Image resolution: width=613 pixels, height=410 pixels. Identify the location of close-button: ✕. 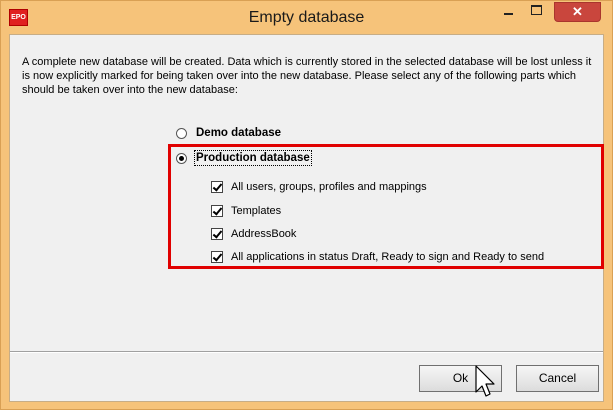
(577, 12).